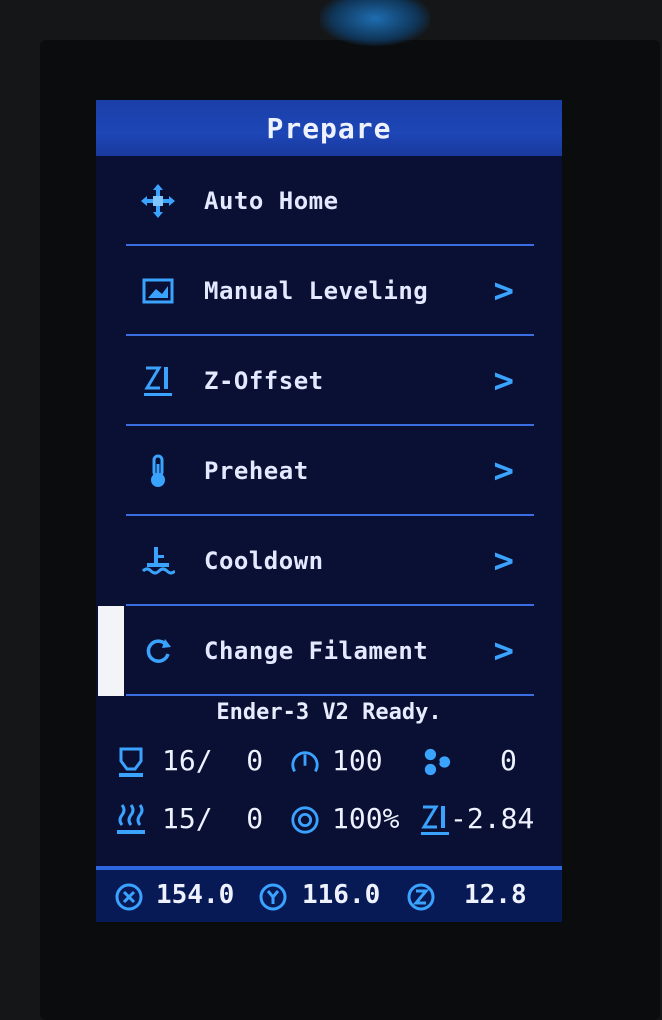 Image resolution: width=662 pixels, height=1020 pixels. I want to click on menu-item-z-offset: Z-Offset >, so click(329, 381).